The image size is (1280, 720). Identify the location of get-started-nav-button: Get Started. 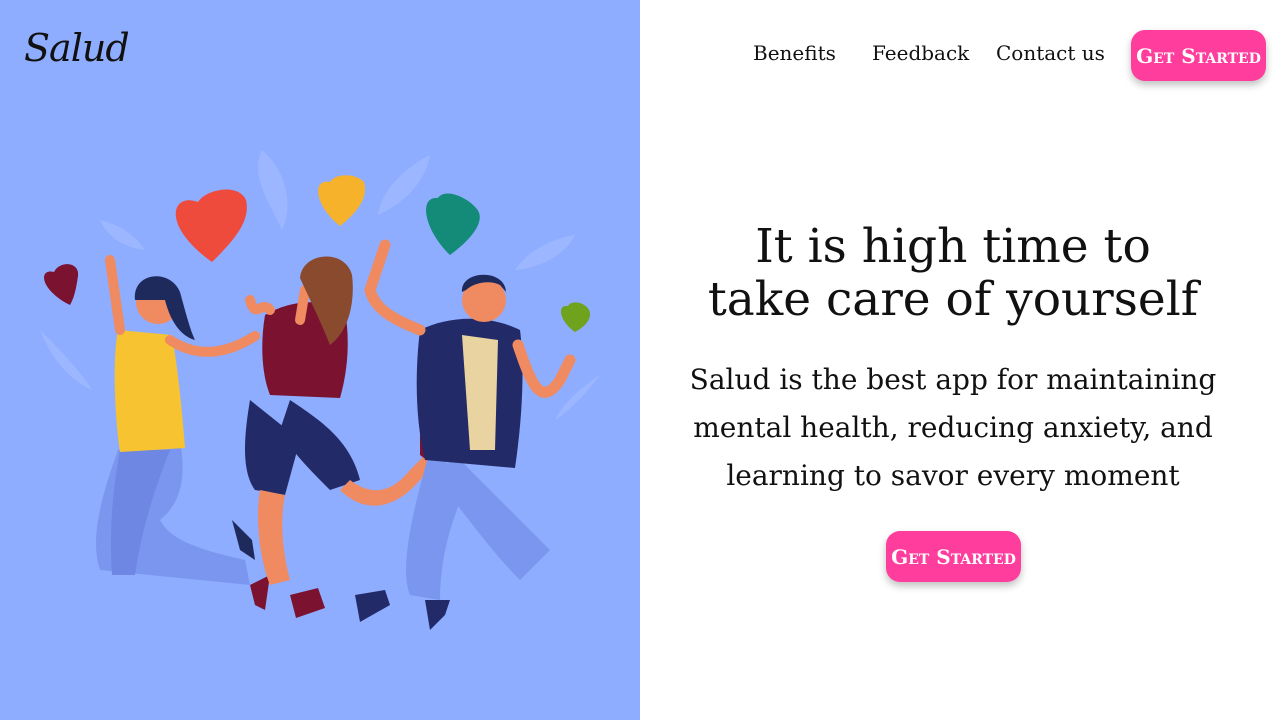
(1198, 55).